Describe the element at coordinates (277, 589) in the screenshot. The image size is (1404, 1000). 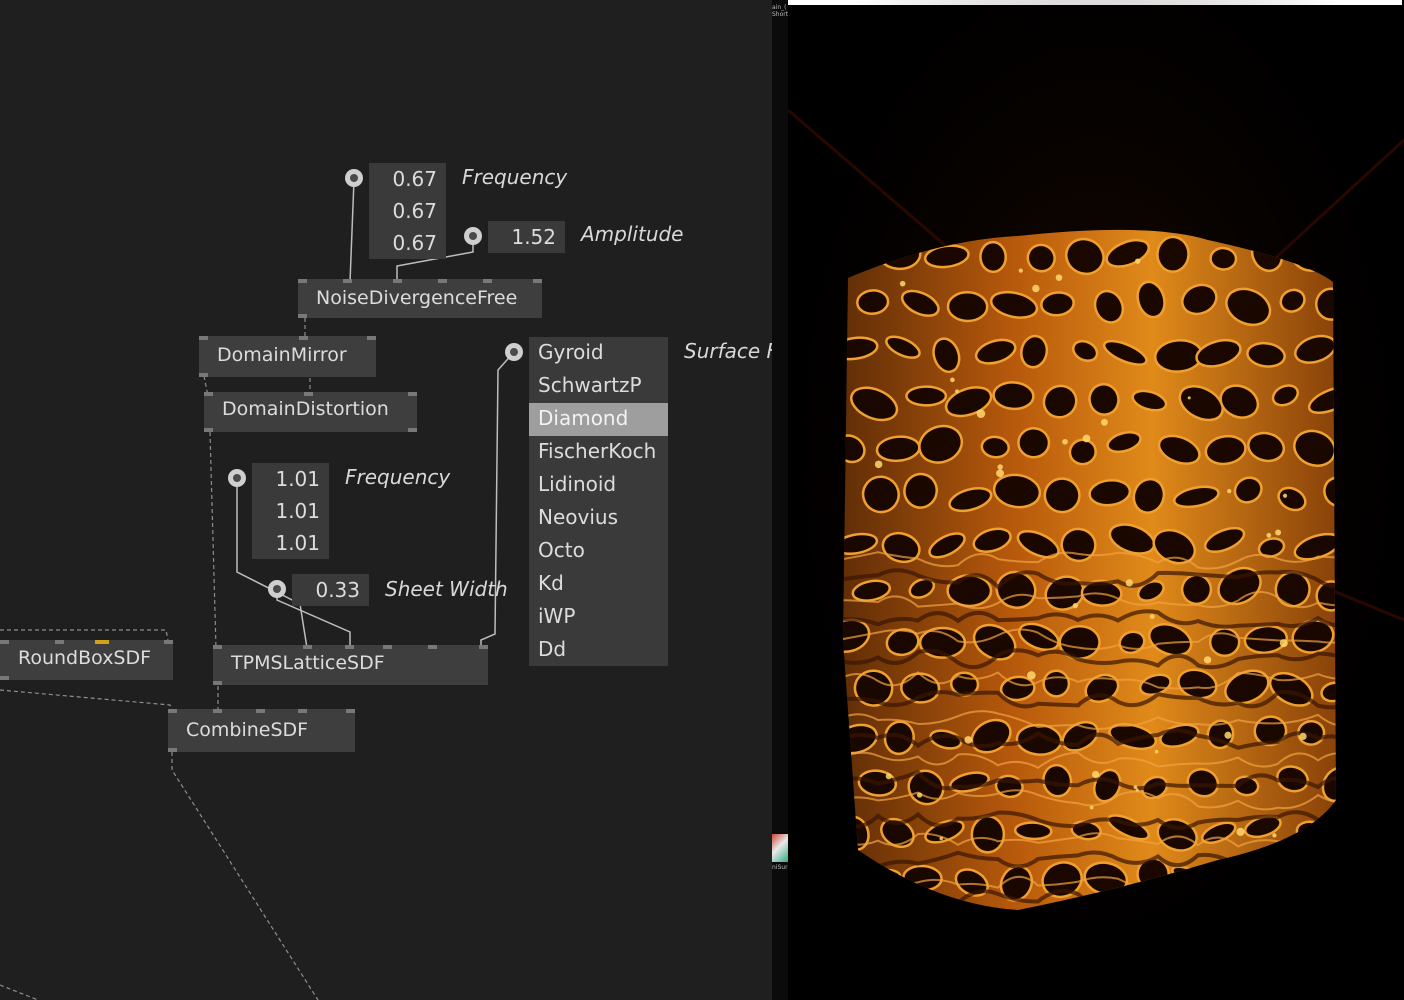
I see `sheet-width-pin` at that location.